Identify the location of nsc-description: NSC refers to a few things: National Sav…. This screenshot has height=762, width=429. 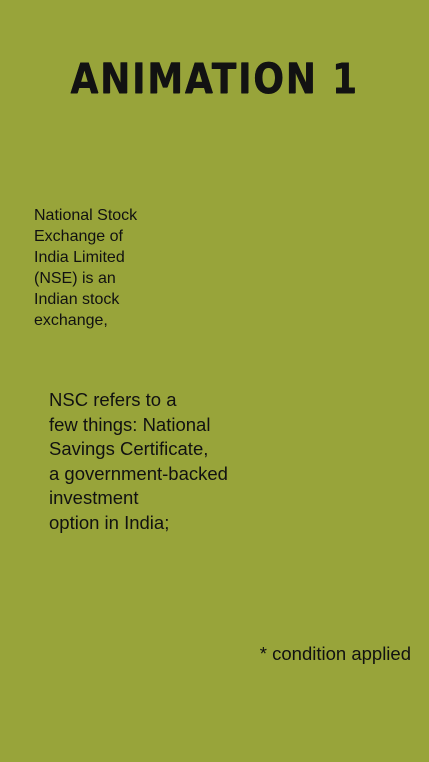
(138, 461).